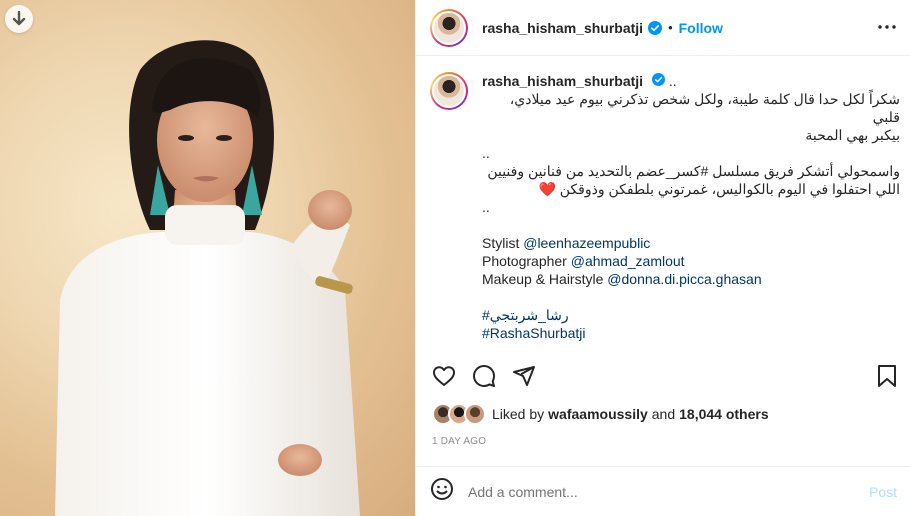 Image resolution: width=910 pixels, height=516 pixels. Describe the element at coordinates (852, 135) in the screenshot. I see `caption-line: بيكبر بهي المحبة` at that location.